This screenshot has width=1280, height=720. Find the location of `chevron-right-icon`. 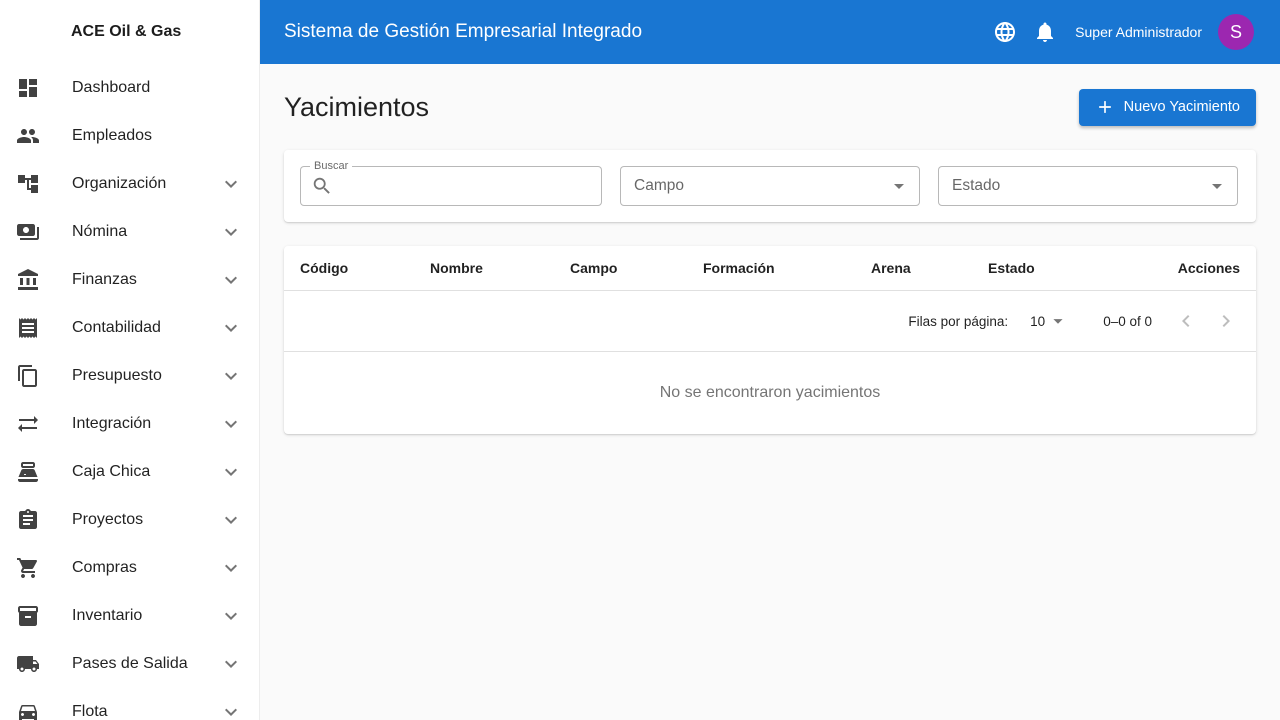

chevron-right-icon is located at coordinates (1226, 321).